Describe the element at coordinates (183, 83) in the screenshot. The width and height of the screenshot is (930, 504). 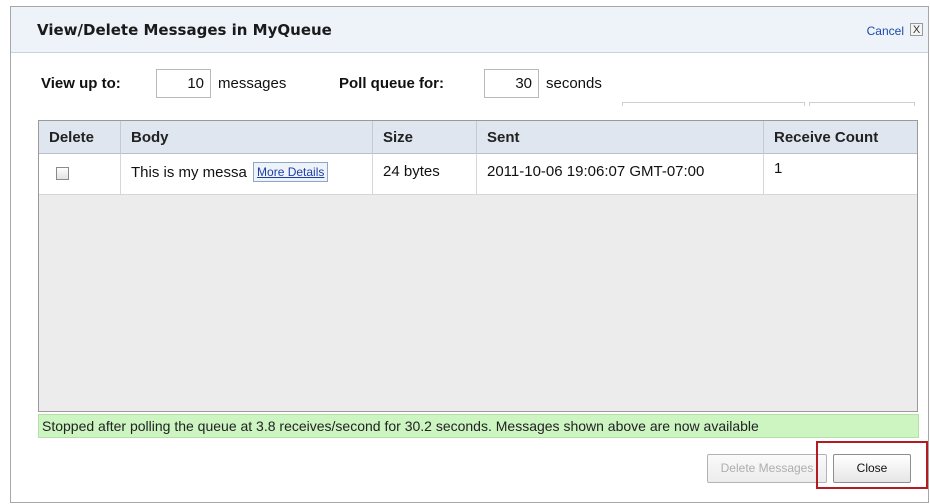
I see `view-up-to-input: 10` at that location.